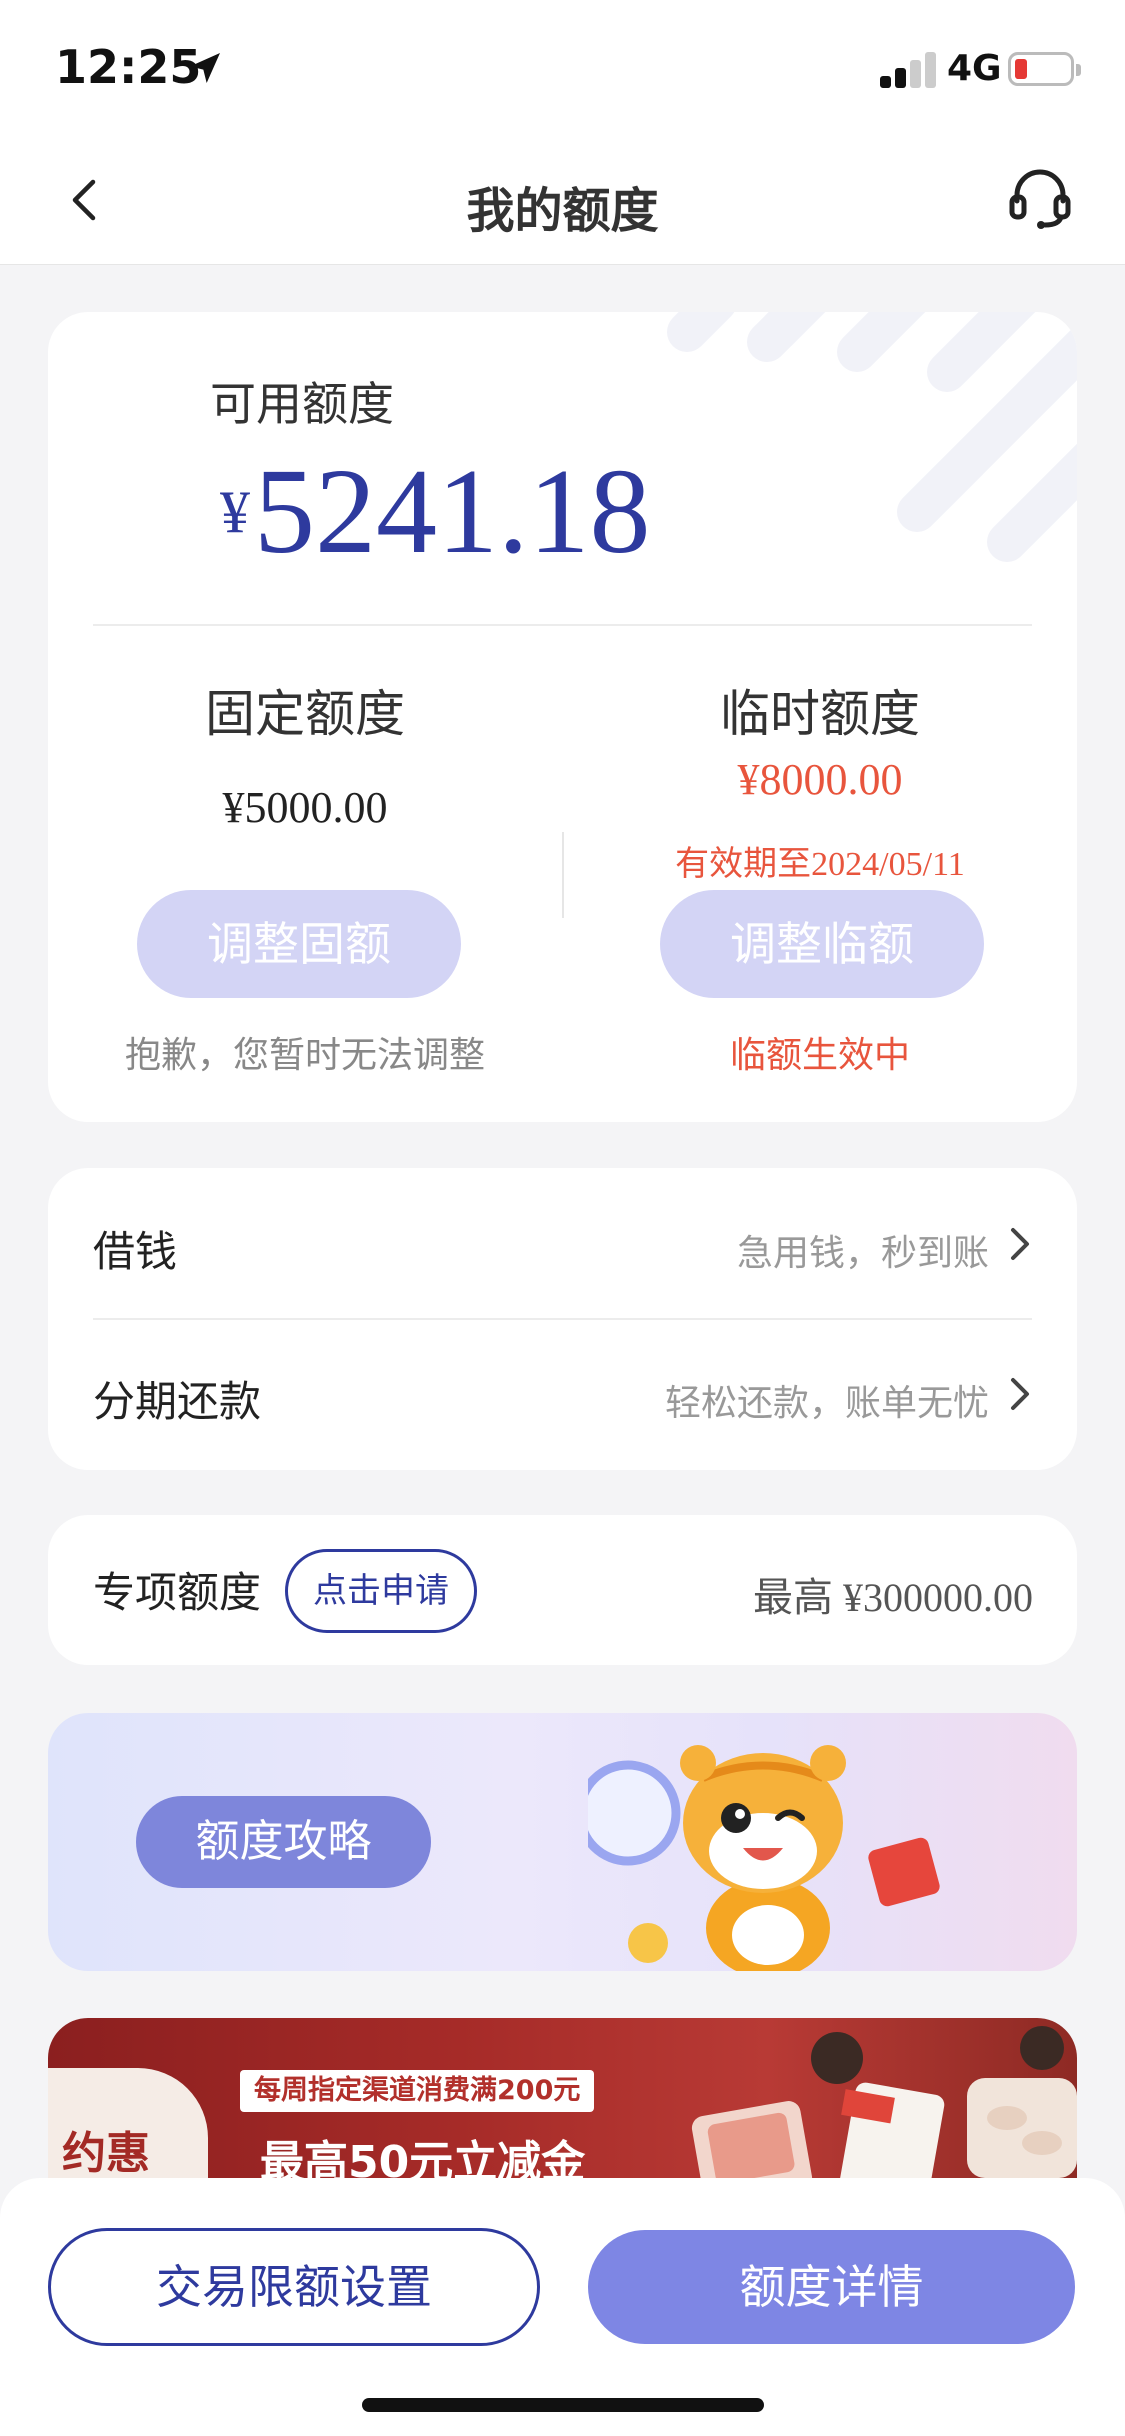 This screenshot has width=1125, height=2436. What do you see at coordinates (205, 68) in the screenshot?
I see `location-arrow-icon` at bounding box center [205, 68].